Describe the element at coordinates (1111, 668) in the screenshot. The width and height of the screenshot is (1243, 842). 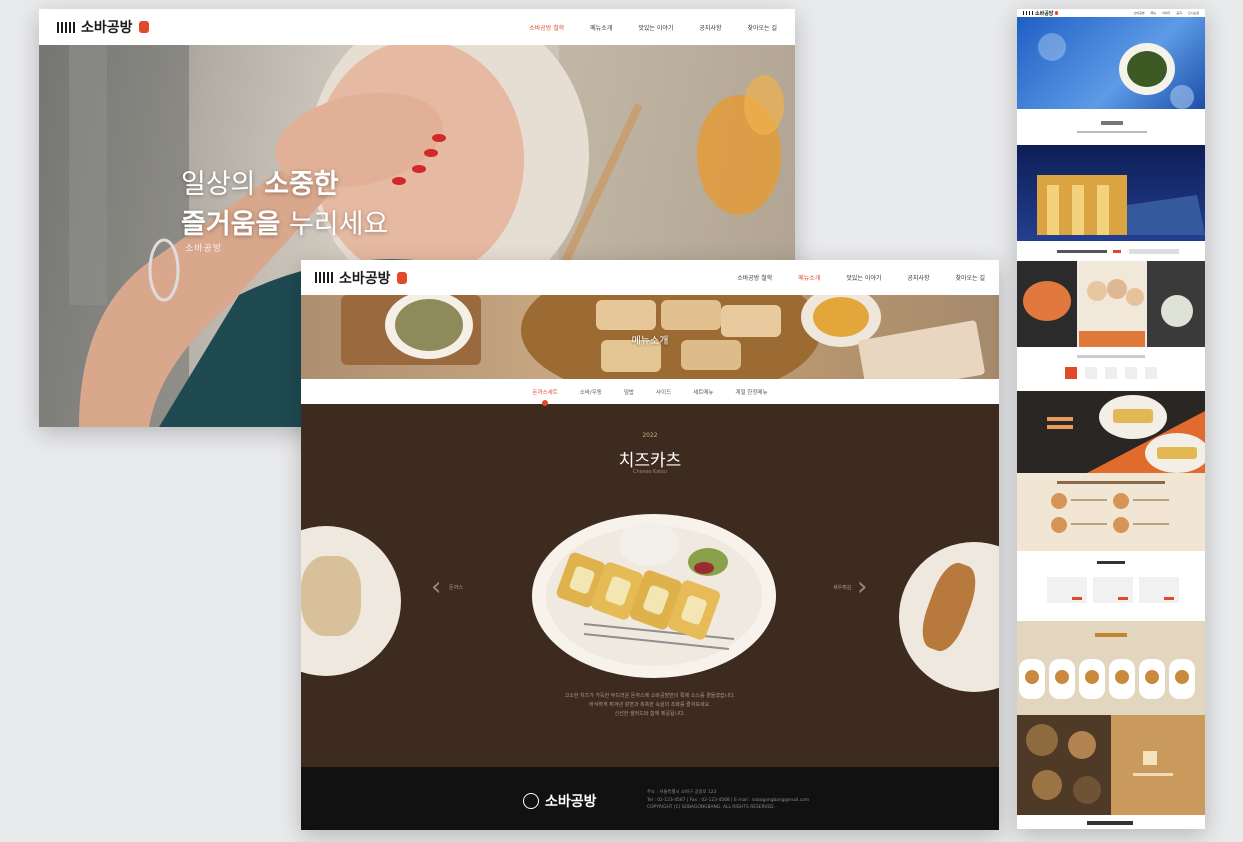
I see `long-section-menu-cards` at that location.